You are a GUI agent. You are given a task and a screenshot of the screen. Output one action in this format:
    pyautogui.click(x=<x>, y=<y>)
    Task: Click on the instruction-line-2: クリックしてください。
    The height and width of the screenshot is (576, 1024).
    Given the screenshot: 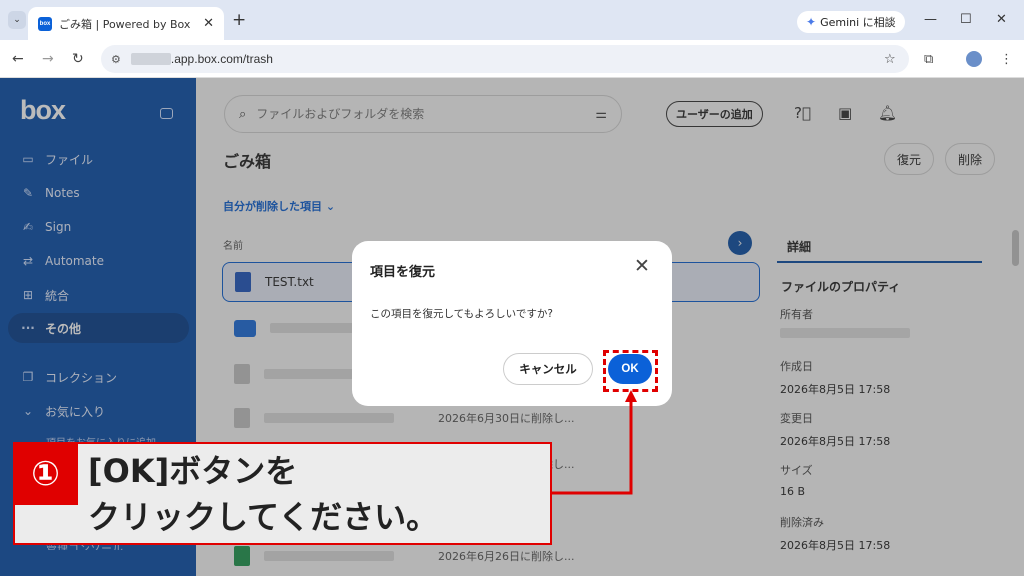 What is the action you would take?
    pyautogui.click(x=263, y=517)
    